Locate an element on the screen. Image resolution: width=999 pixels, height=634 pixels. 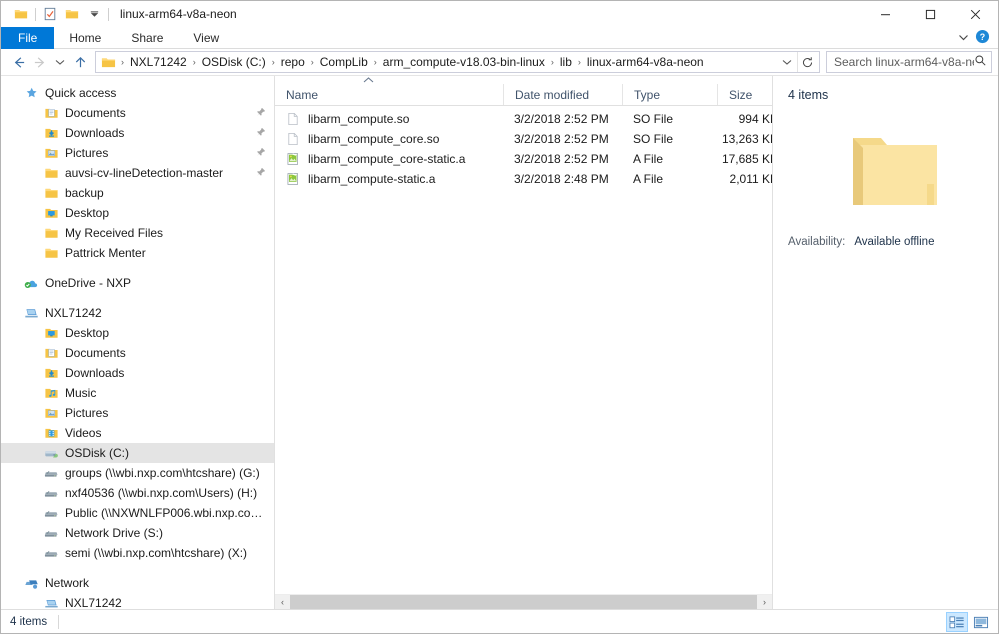
downloads-folder-icon is located at coordinates (51, 133).